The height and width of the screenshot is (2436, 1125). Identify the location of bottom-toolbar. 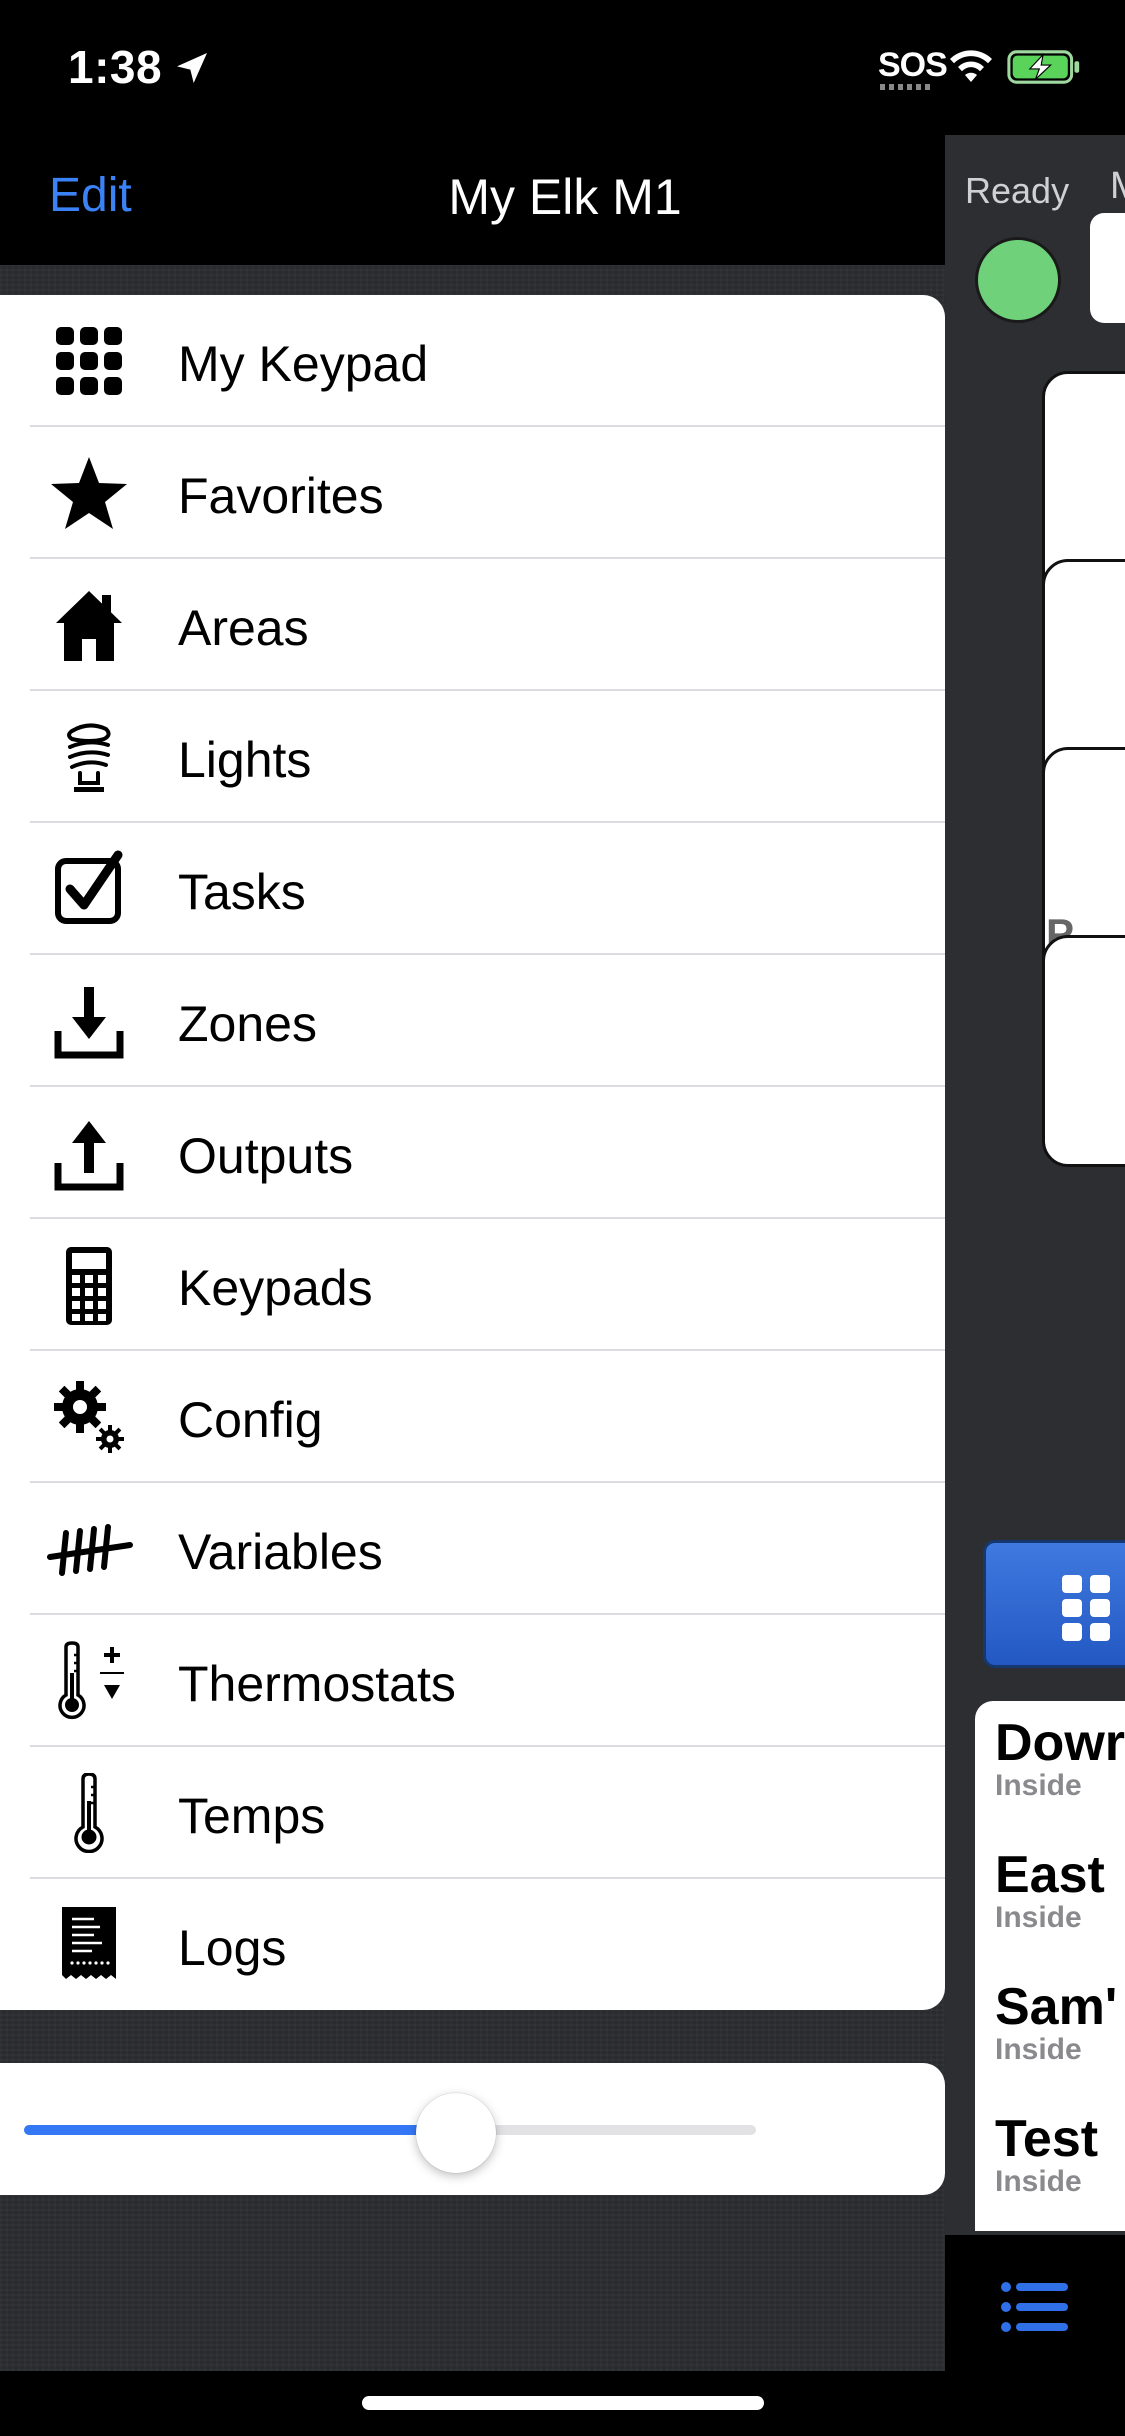
(1035, 2303).